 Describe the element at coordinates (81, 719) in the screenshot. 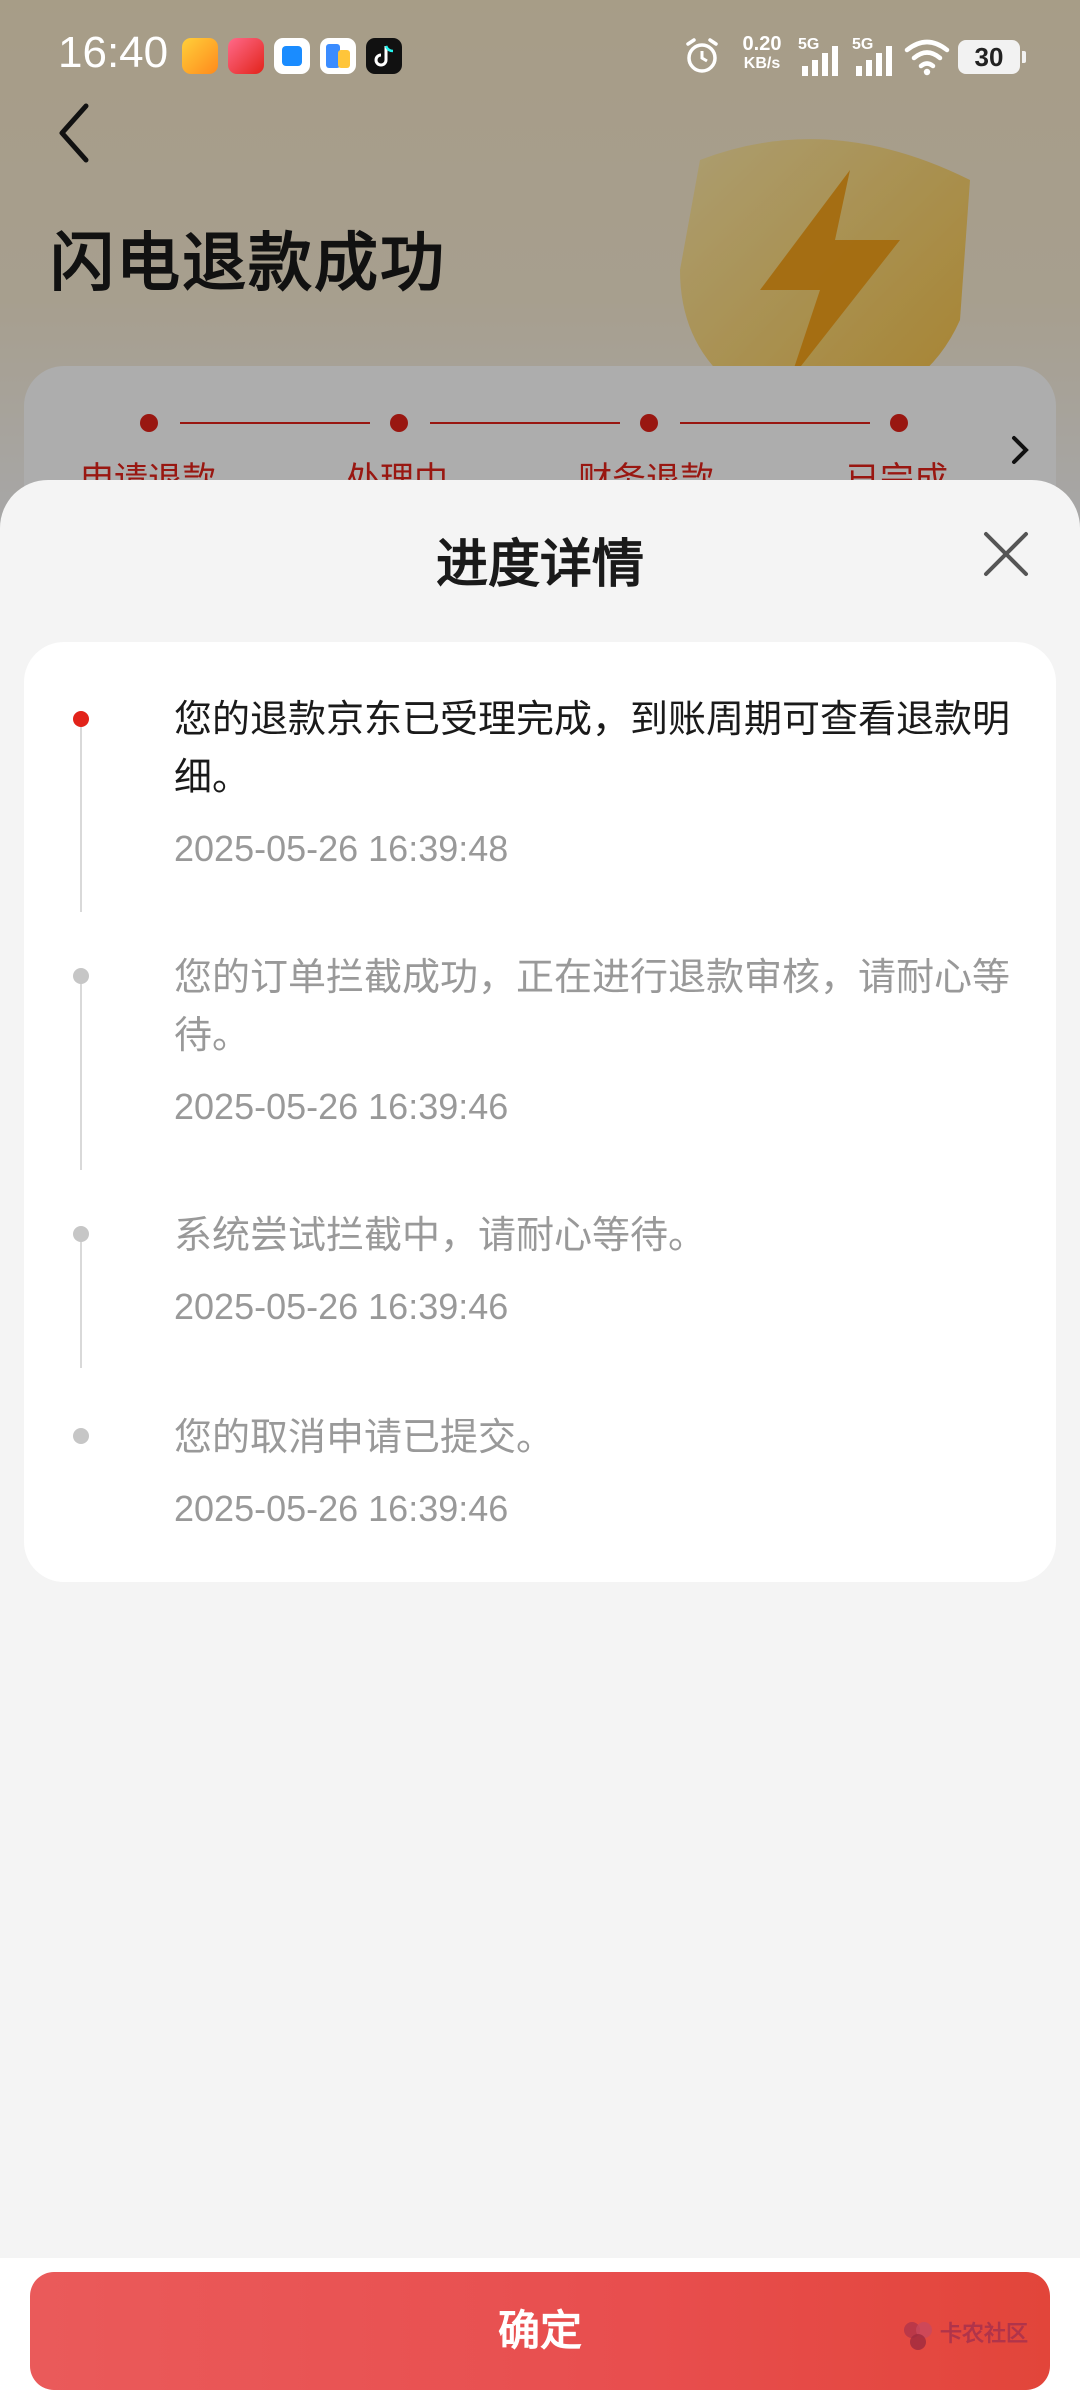

I see `timeline-dot-active` at that location.